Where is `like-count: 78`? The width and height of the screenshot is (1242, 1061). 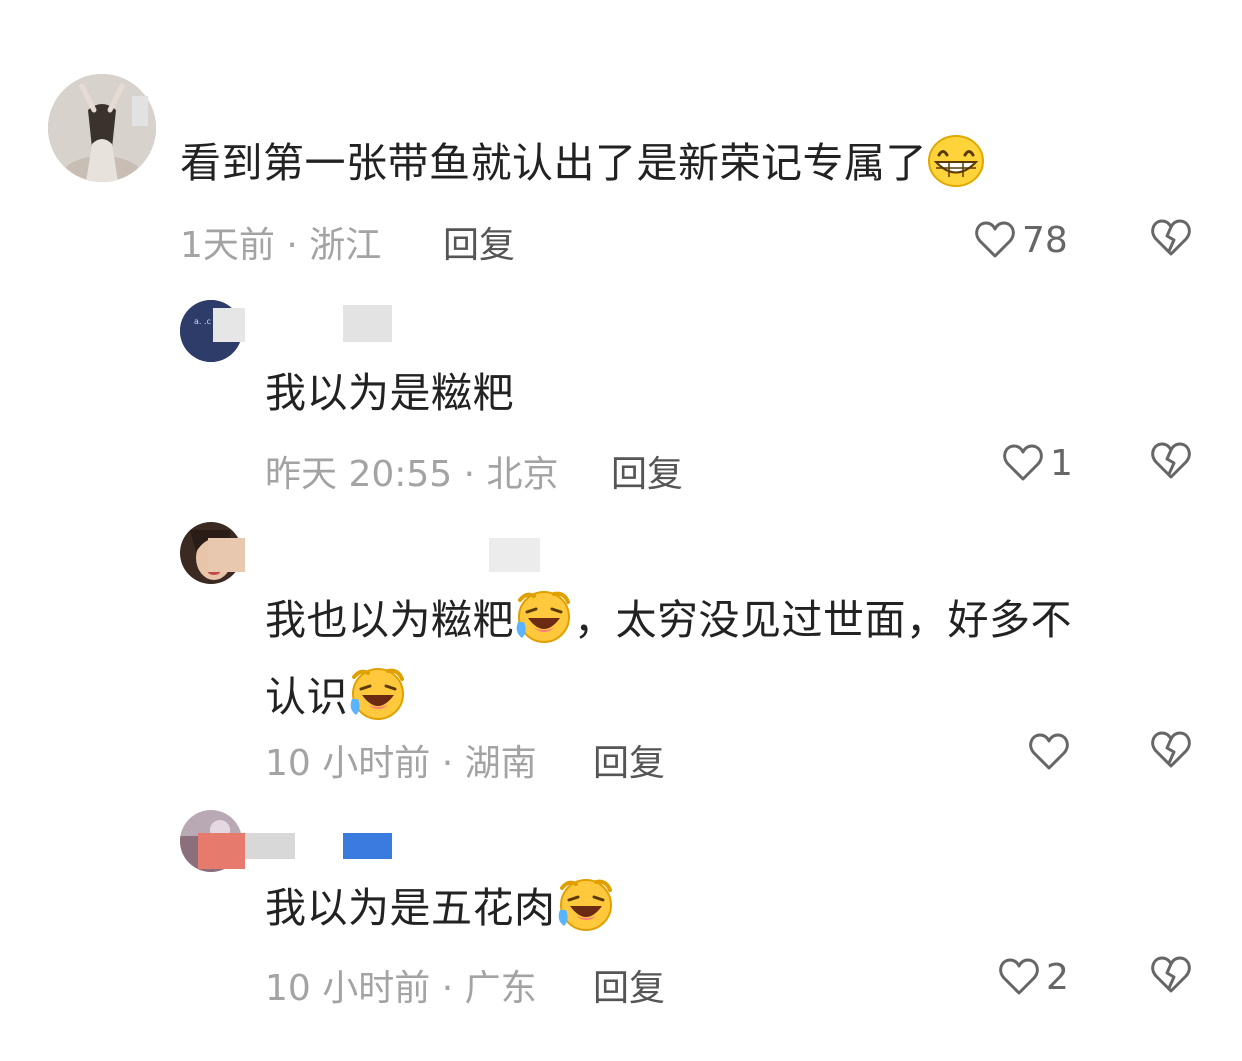
like-count: 78 is located at coordinates (1045, 240).